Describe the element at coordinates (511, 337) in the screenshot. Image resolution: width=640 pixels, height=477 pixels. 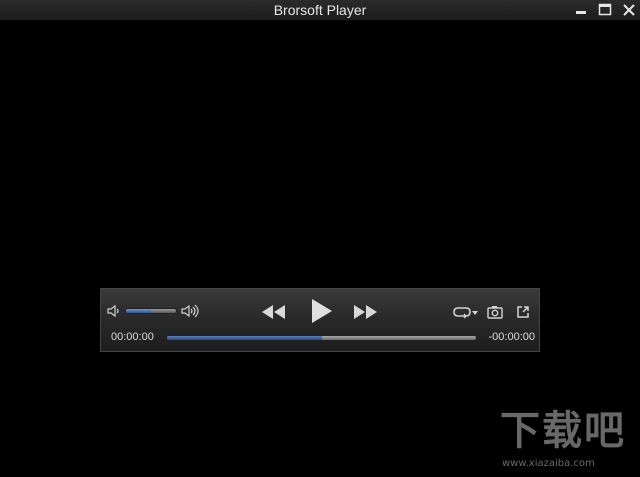
I see `remaining-time: -00:00:00` at that location.